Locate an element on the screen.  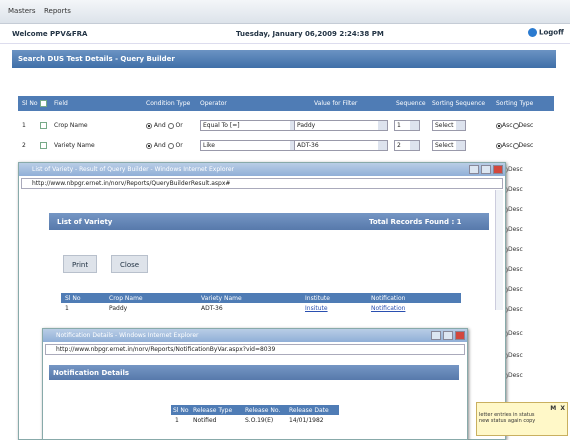
menu-reports: Reports is located at coordinates (57, 11).